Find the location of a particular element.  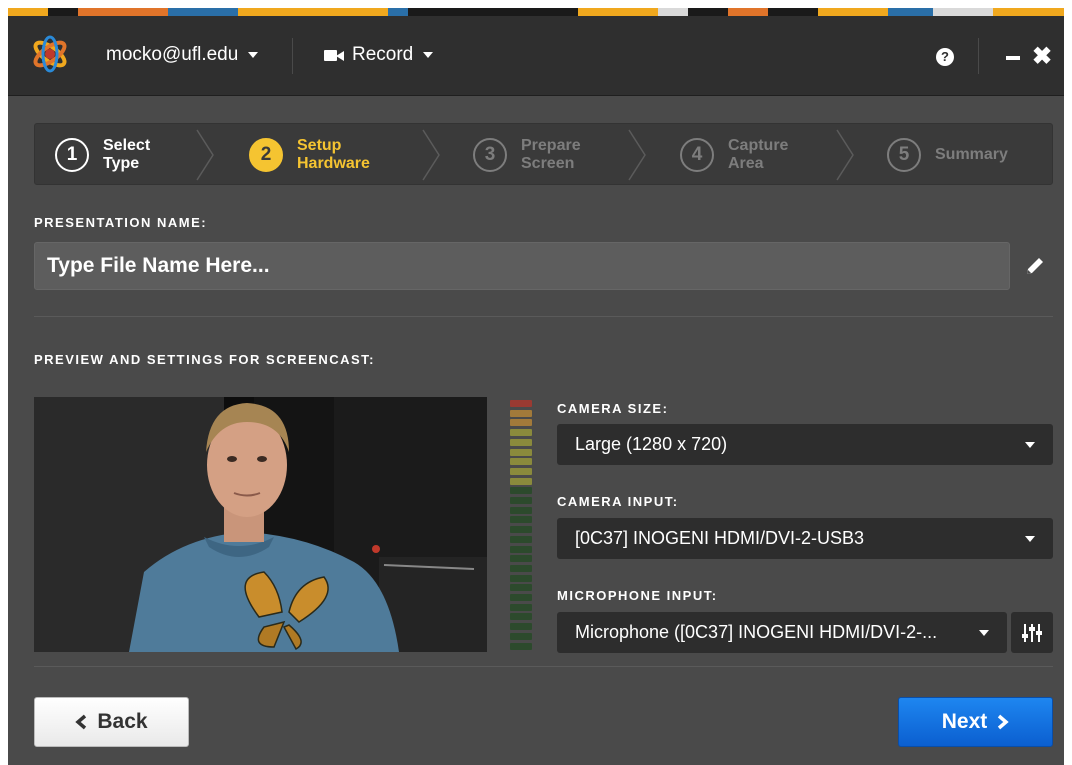

microphone-input-label: MICROPHONE INPUT: is located at coordinates (637, 595).